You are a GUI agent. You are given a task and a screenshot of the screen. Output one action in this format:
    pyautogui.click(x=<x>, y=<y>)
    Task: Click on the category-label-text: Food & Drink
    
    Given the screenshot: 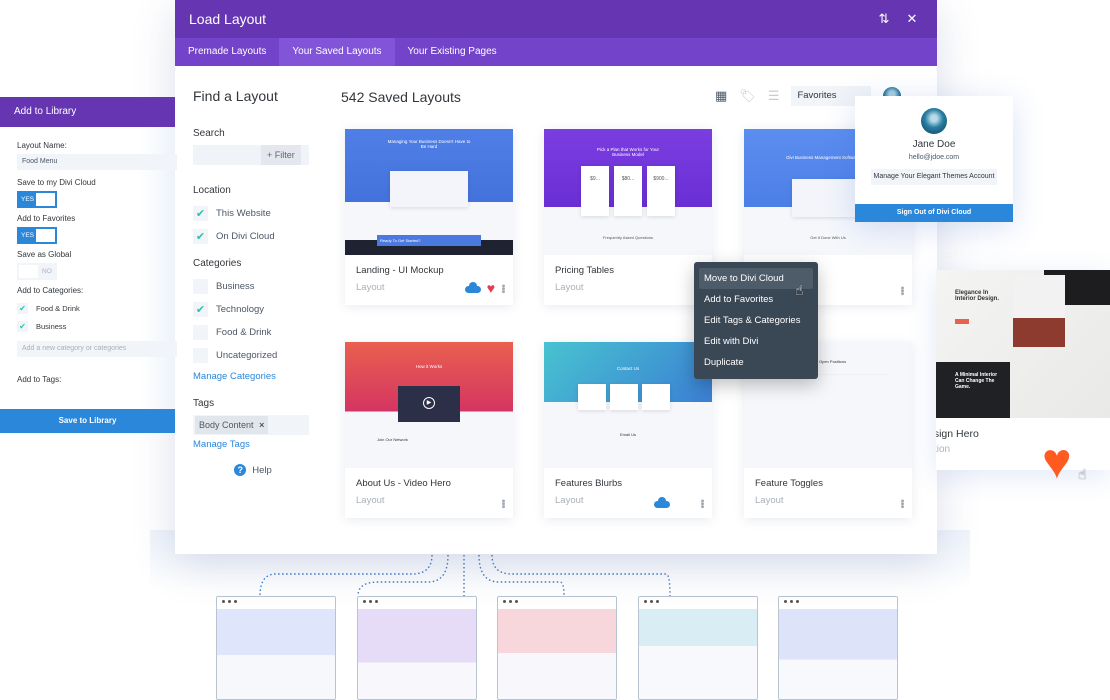 What is the action you would take?
    pyautogui.click(x=58, y=308)
    